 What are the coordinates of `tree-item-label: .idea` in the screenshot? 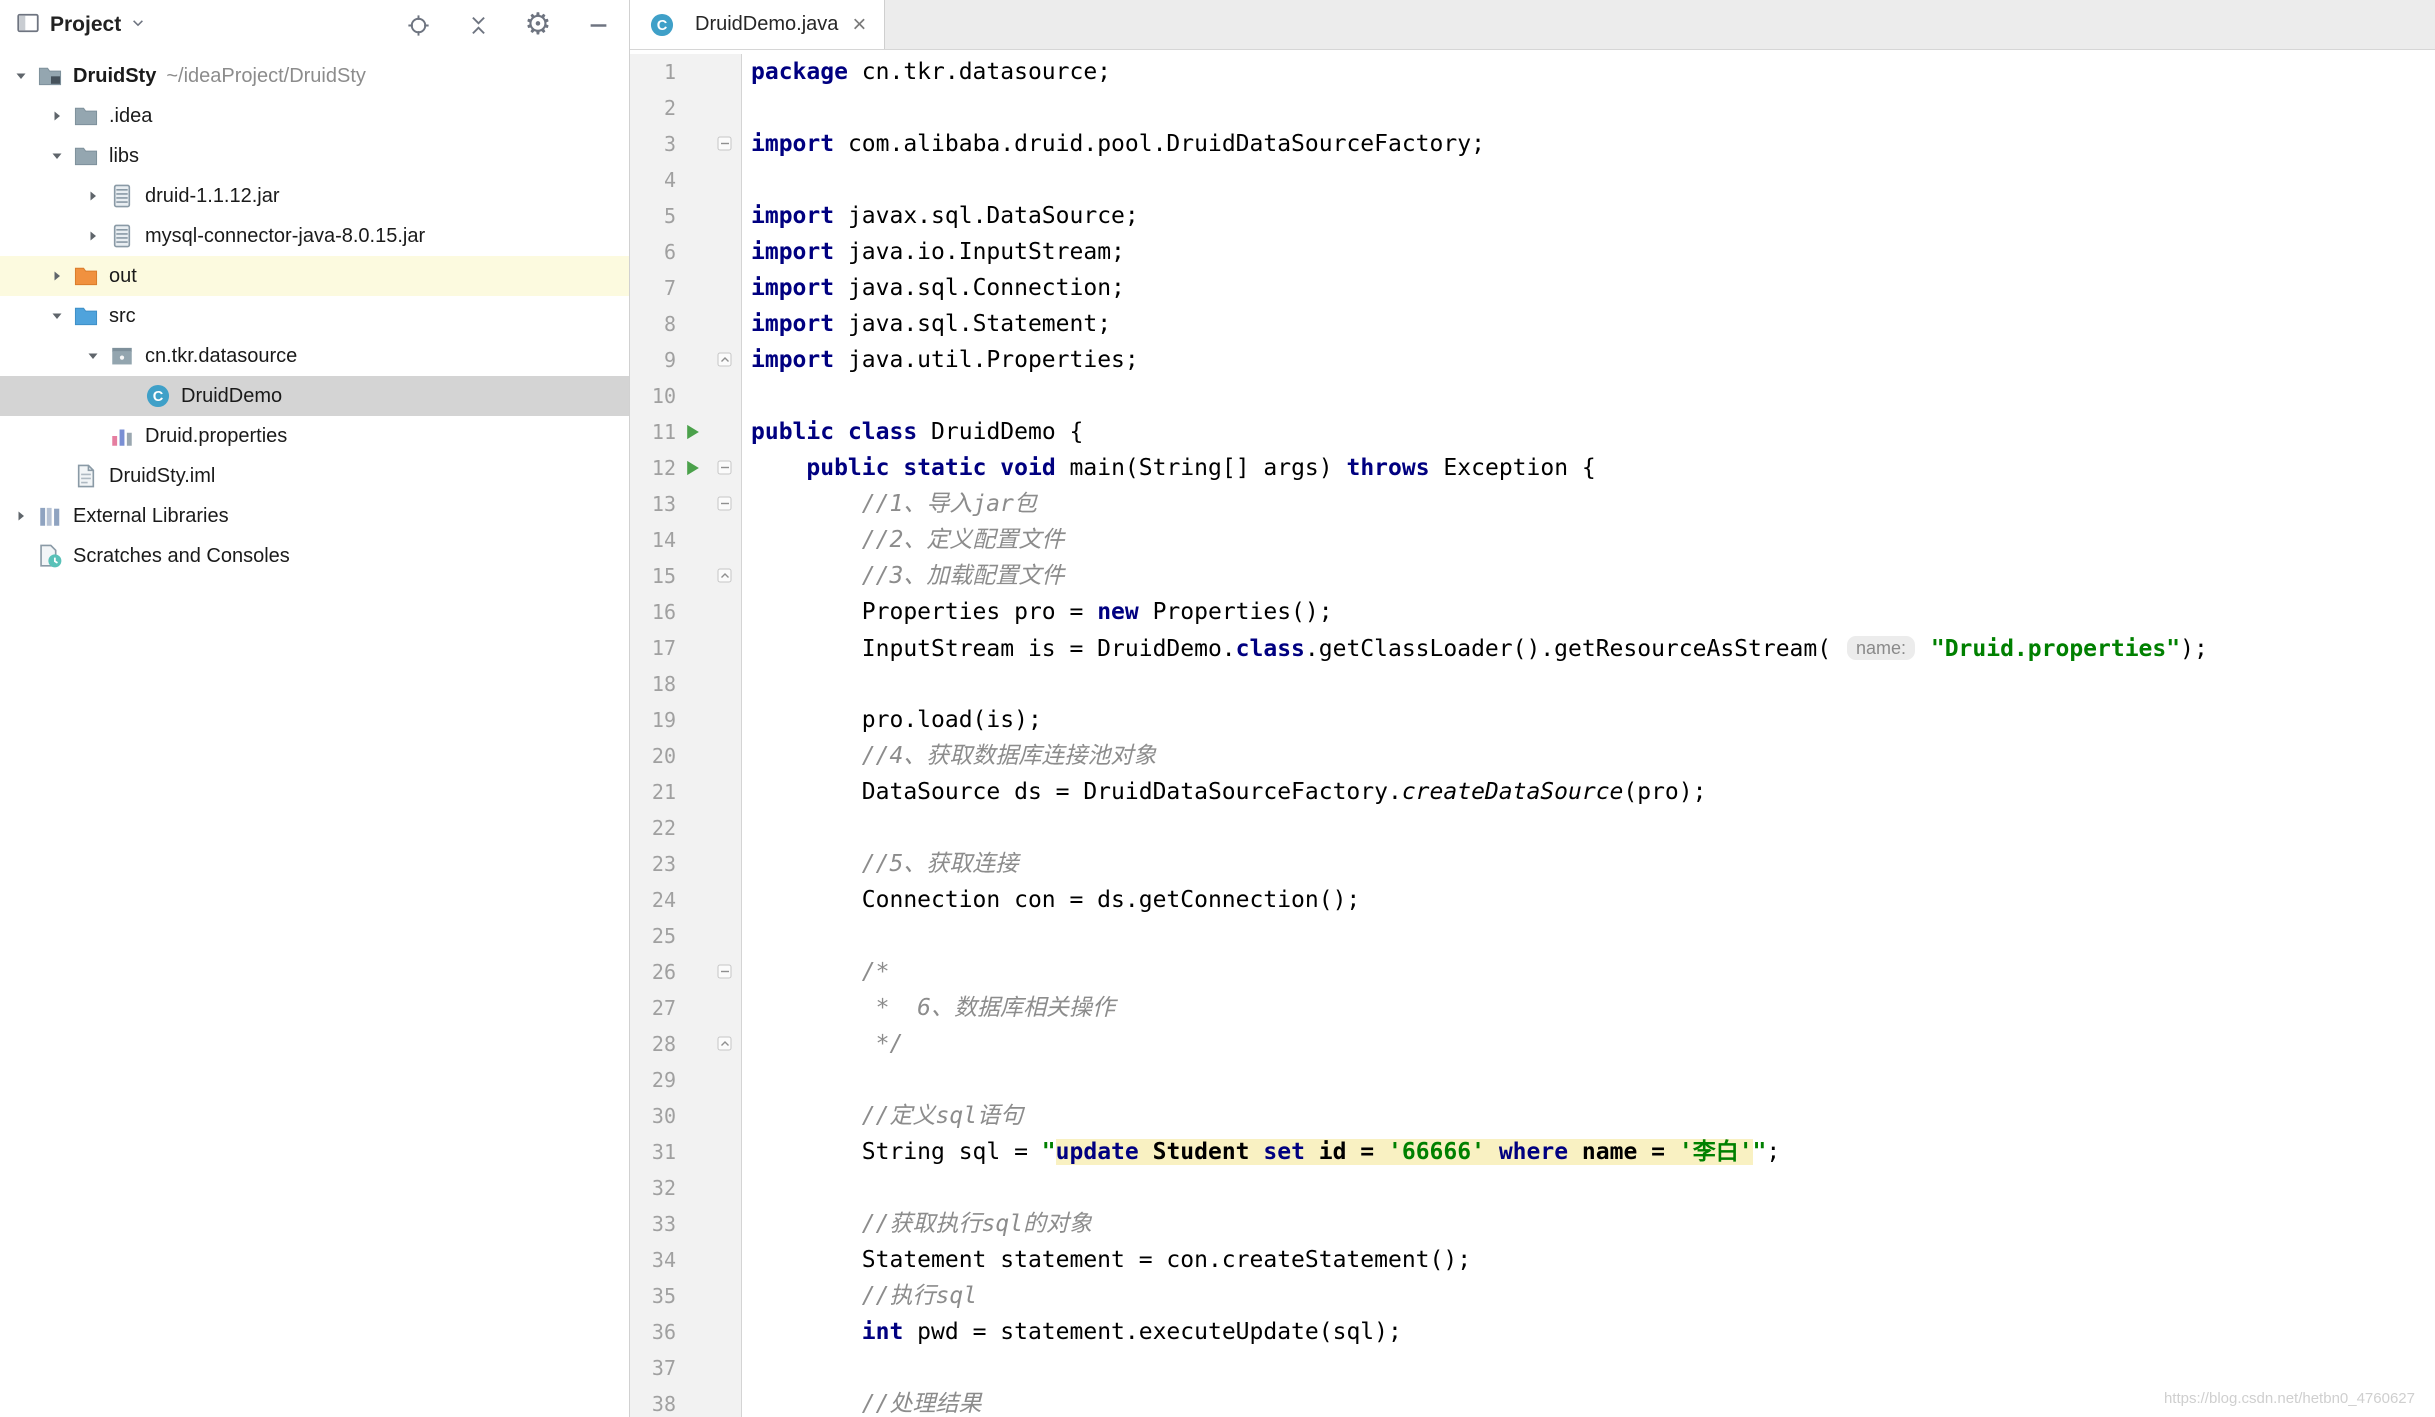 It's located at (131, 115).